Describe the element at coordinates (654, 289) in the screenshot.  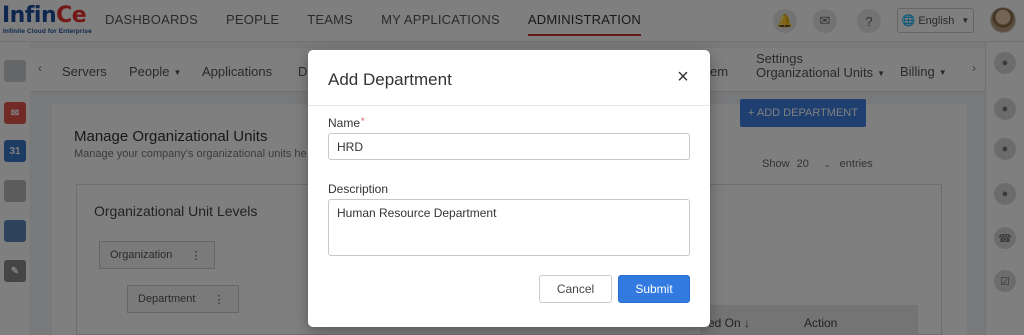
I see `submit-button: Submit` at that location.